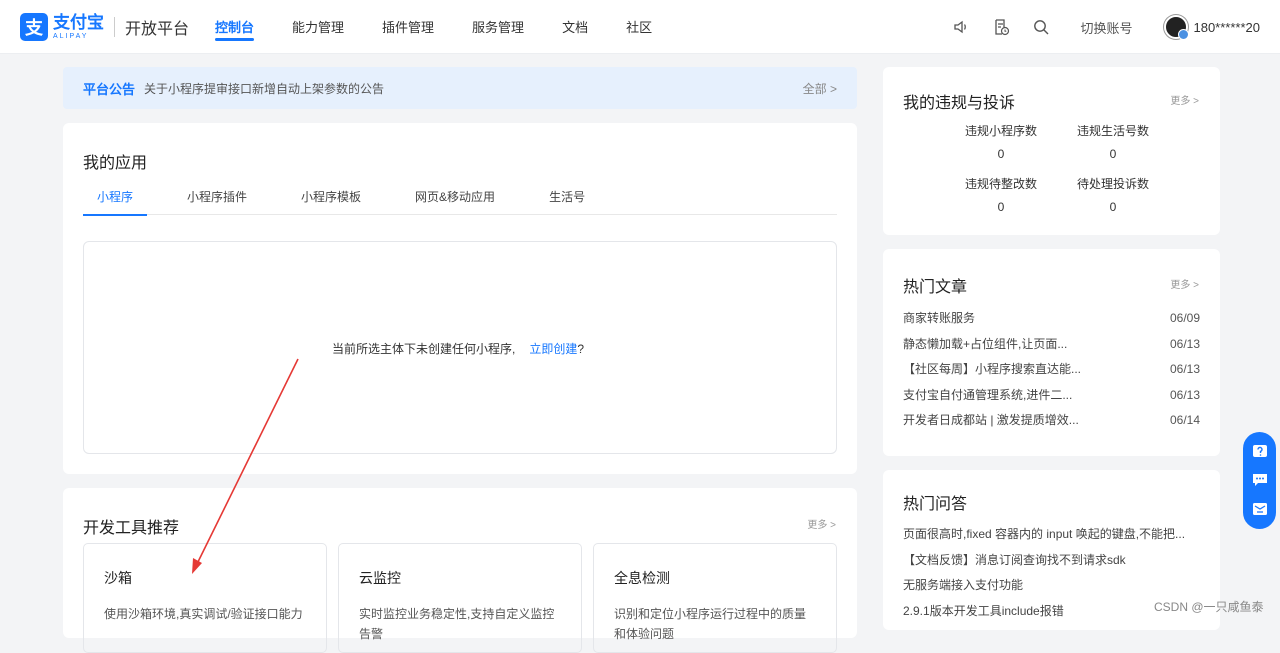 This screenshot has width=1280, height=653. I want to click on chat-icon, so click(1260, 480).